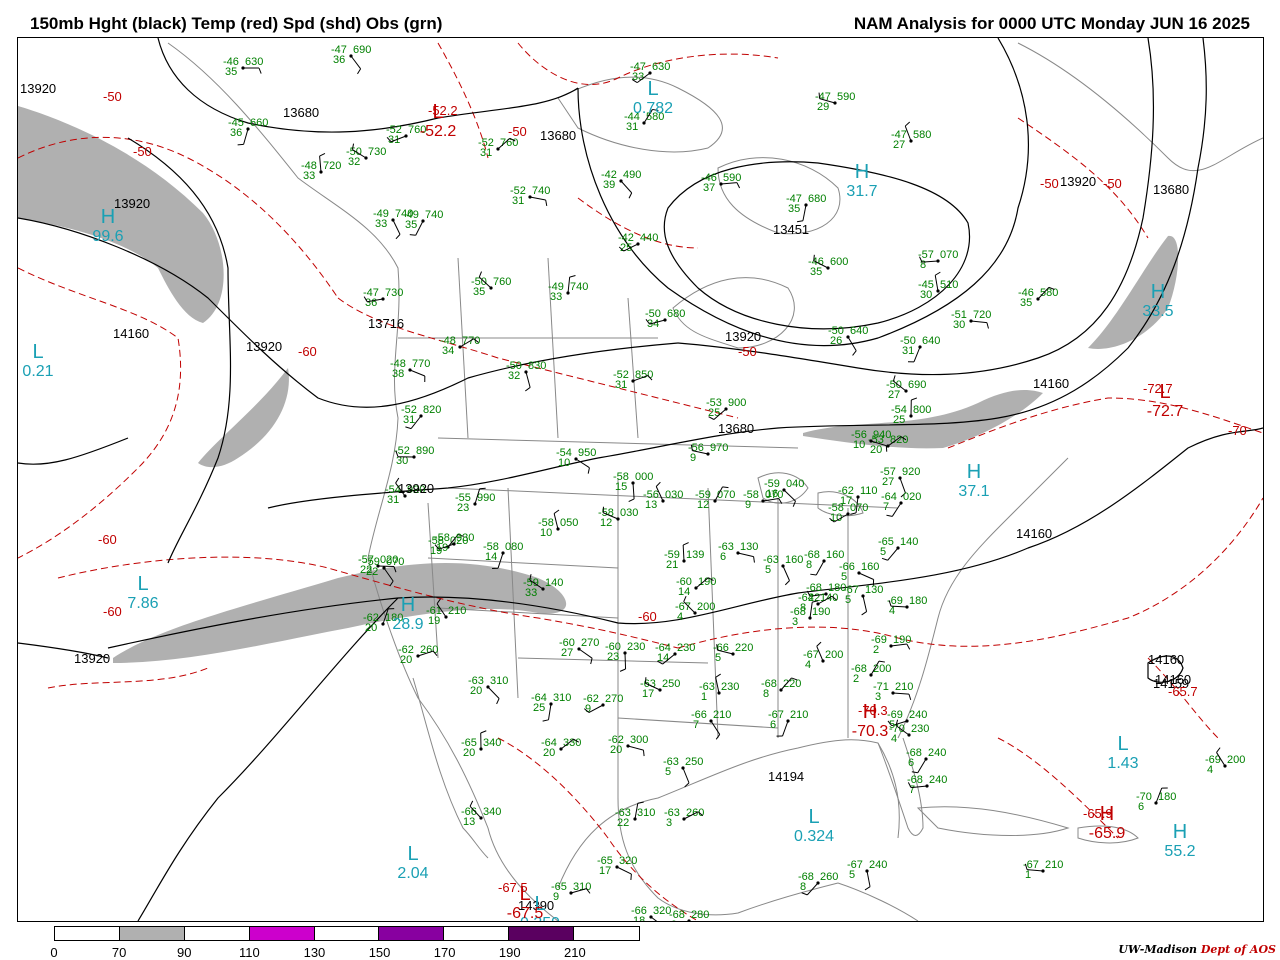  Describe the element at coordinates (684, 818) in the screenshot. I see `station-observation: -63 2603` at that location.